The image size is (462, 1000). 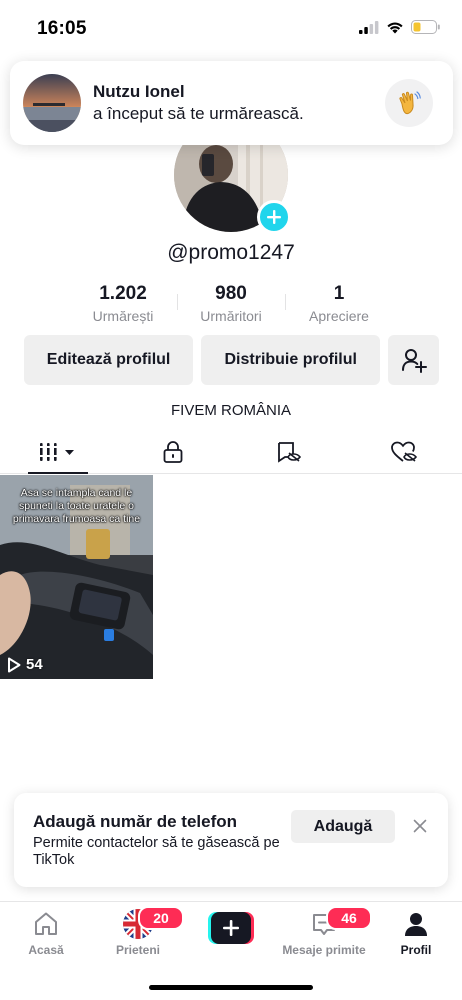 What do you see at coordinates (425, 27) in the screenshot?
I see `battery-icon` at bounding box center [425, 27].